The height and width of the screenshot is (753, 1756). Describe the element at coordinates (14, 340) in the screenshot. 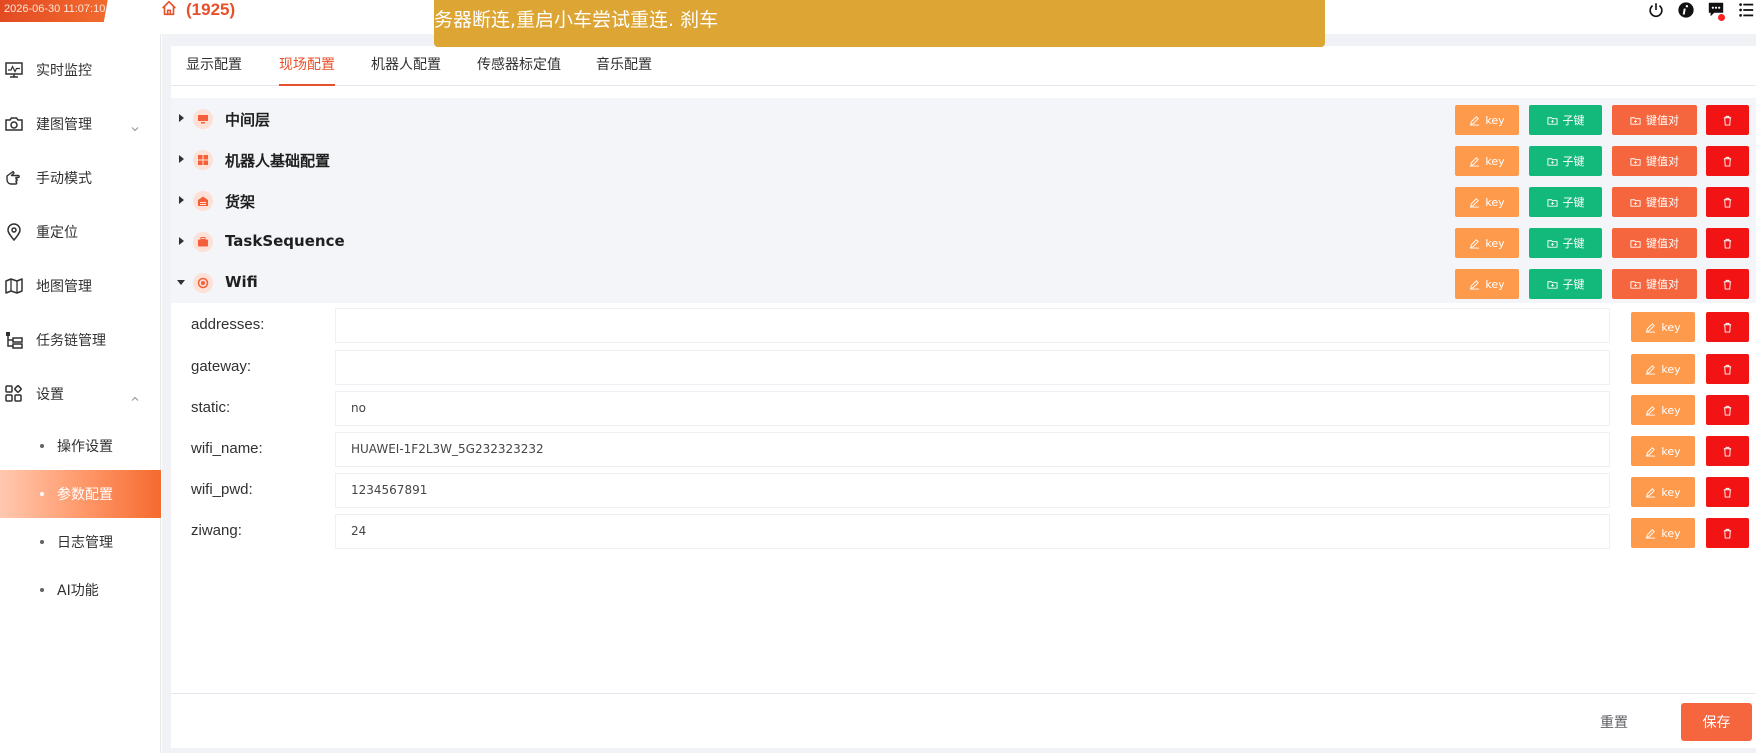

I see `task-chain-icon` at that location.